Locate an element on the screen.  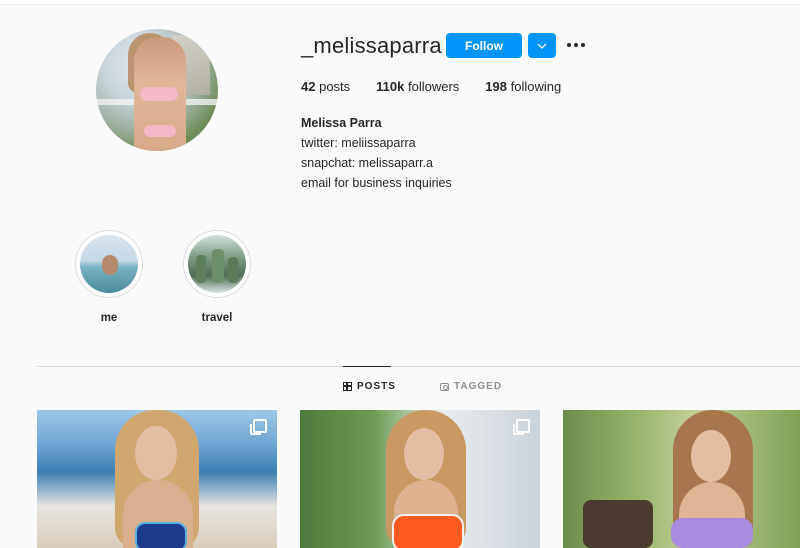
profile-stats: 42 posts 110k followers 198 following is located at coordinates (444, 86).